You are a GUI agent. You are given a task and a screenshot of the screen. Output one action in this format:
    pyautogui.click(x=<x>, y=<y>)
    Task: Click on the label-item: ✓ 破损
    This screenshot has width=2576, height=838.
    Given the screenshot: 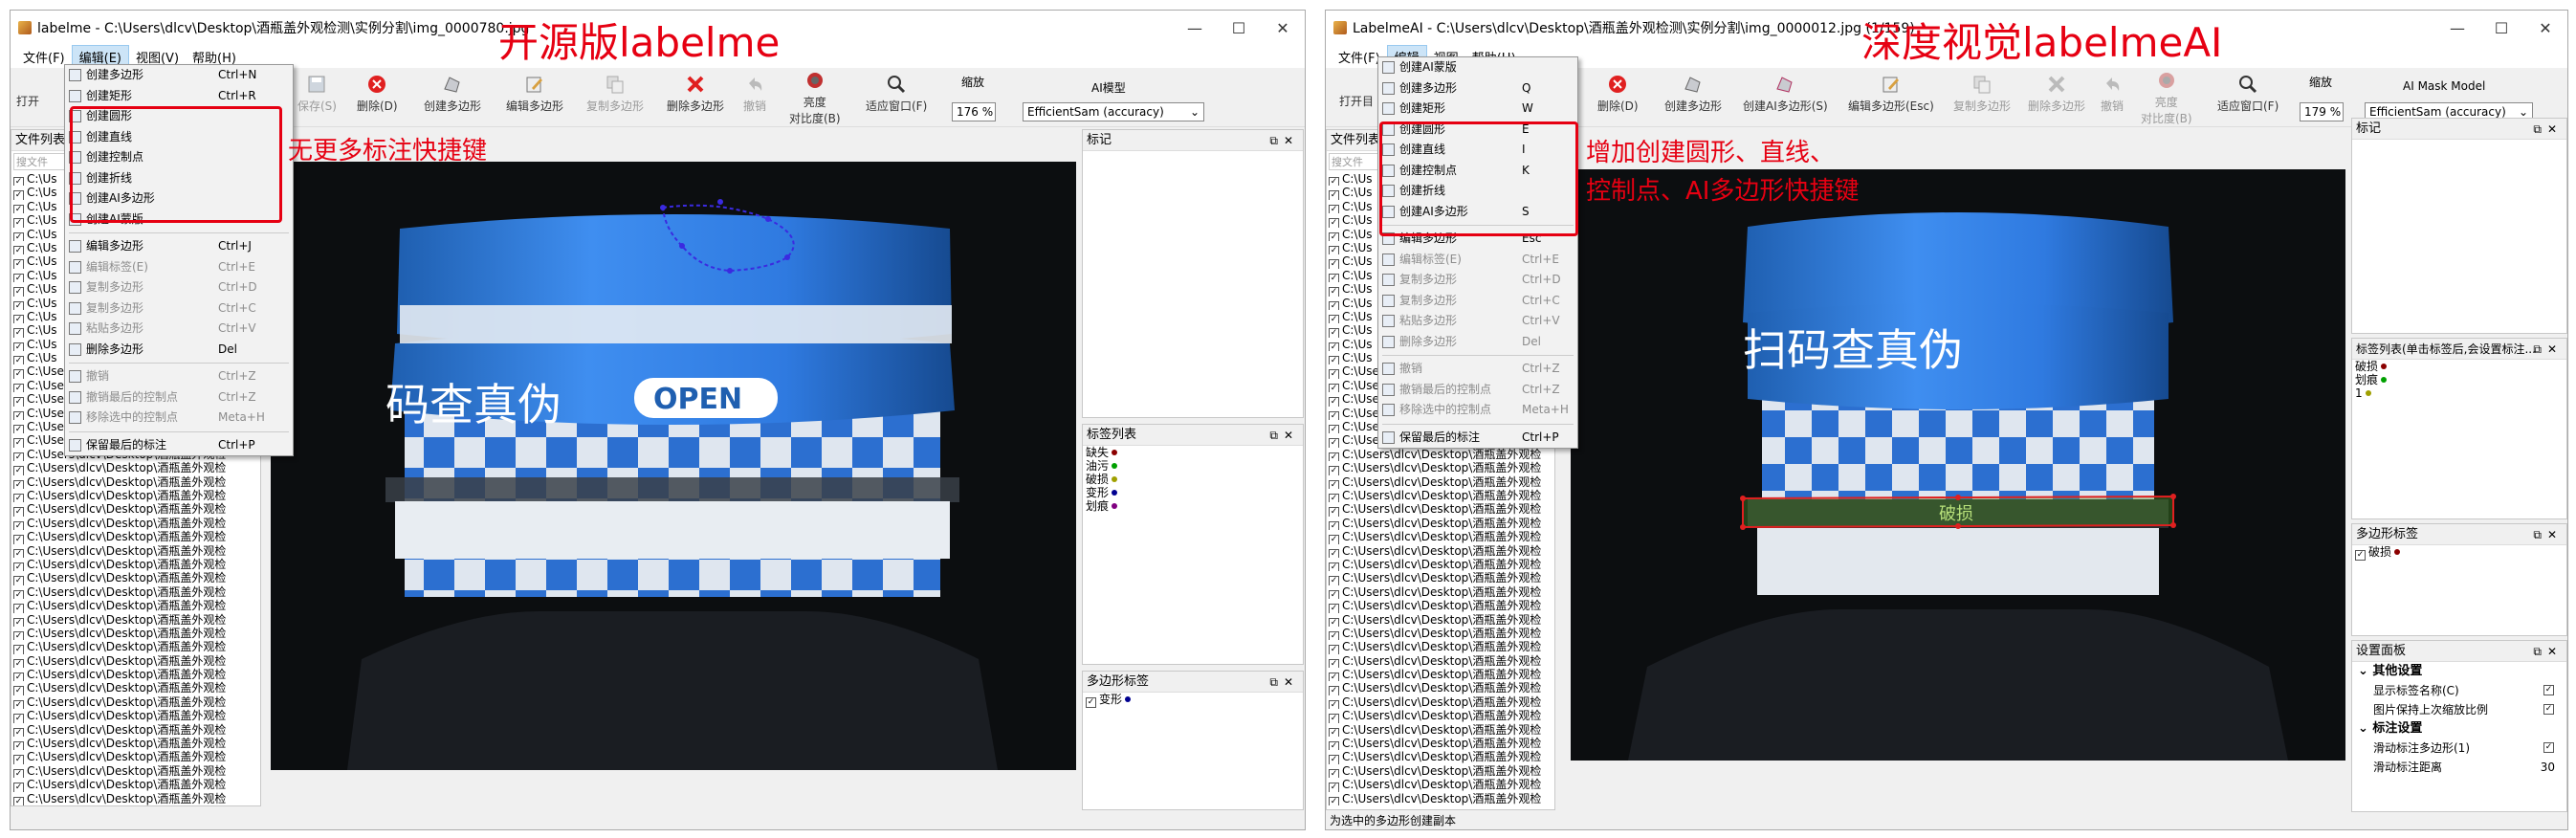 What is the action you would take?
    pyautogui.click(x=2459, y=553)
    